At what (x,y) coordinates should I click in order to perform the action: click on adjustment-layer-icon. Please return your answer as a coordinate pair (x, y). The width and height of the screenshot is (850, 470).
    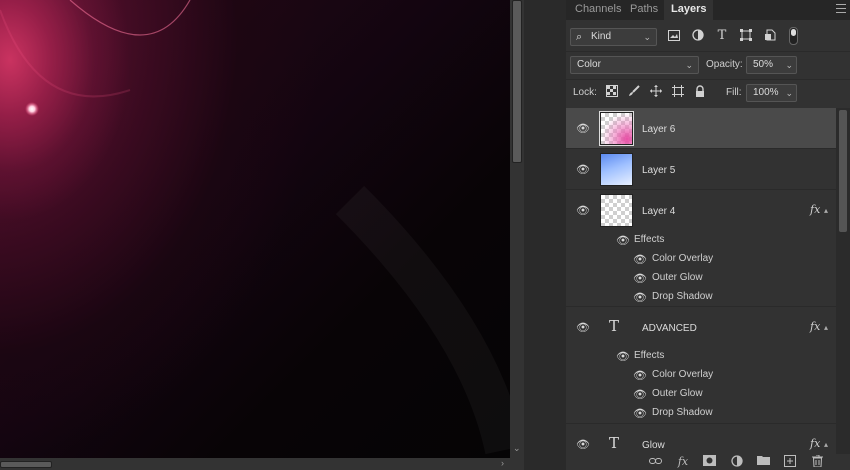
    Looking at the image, I should click on (737, 462).